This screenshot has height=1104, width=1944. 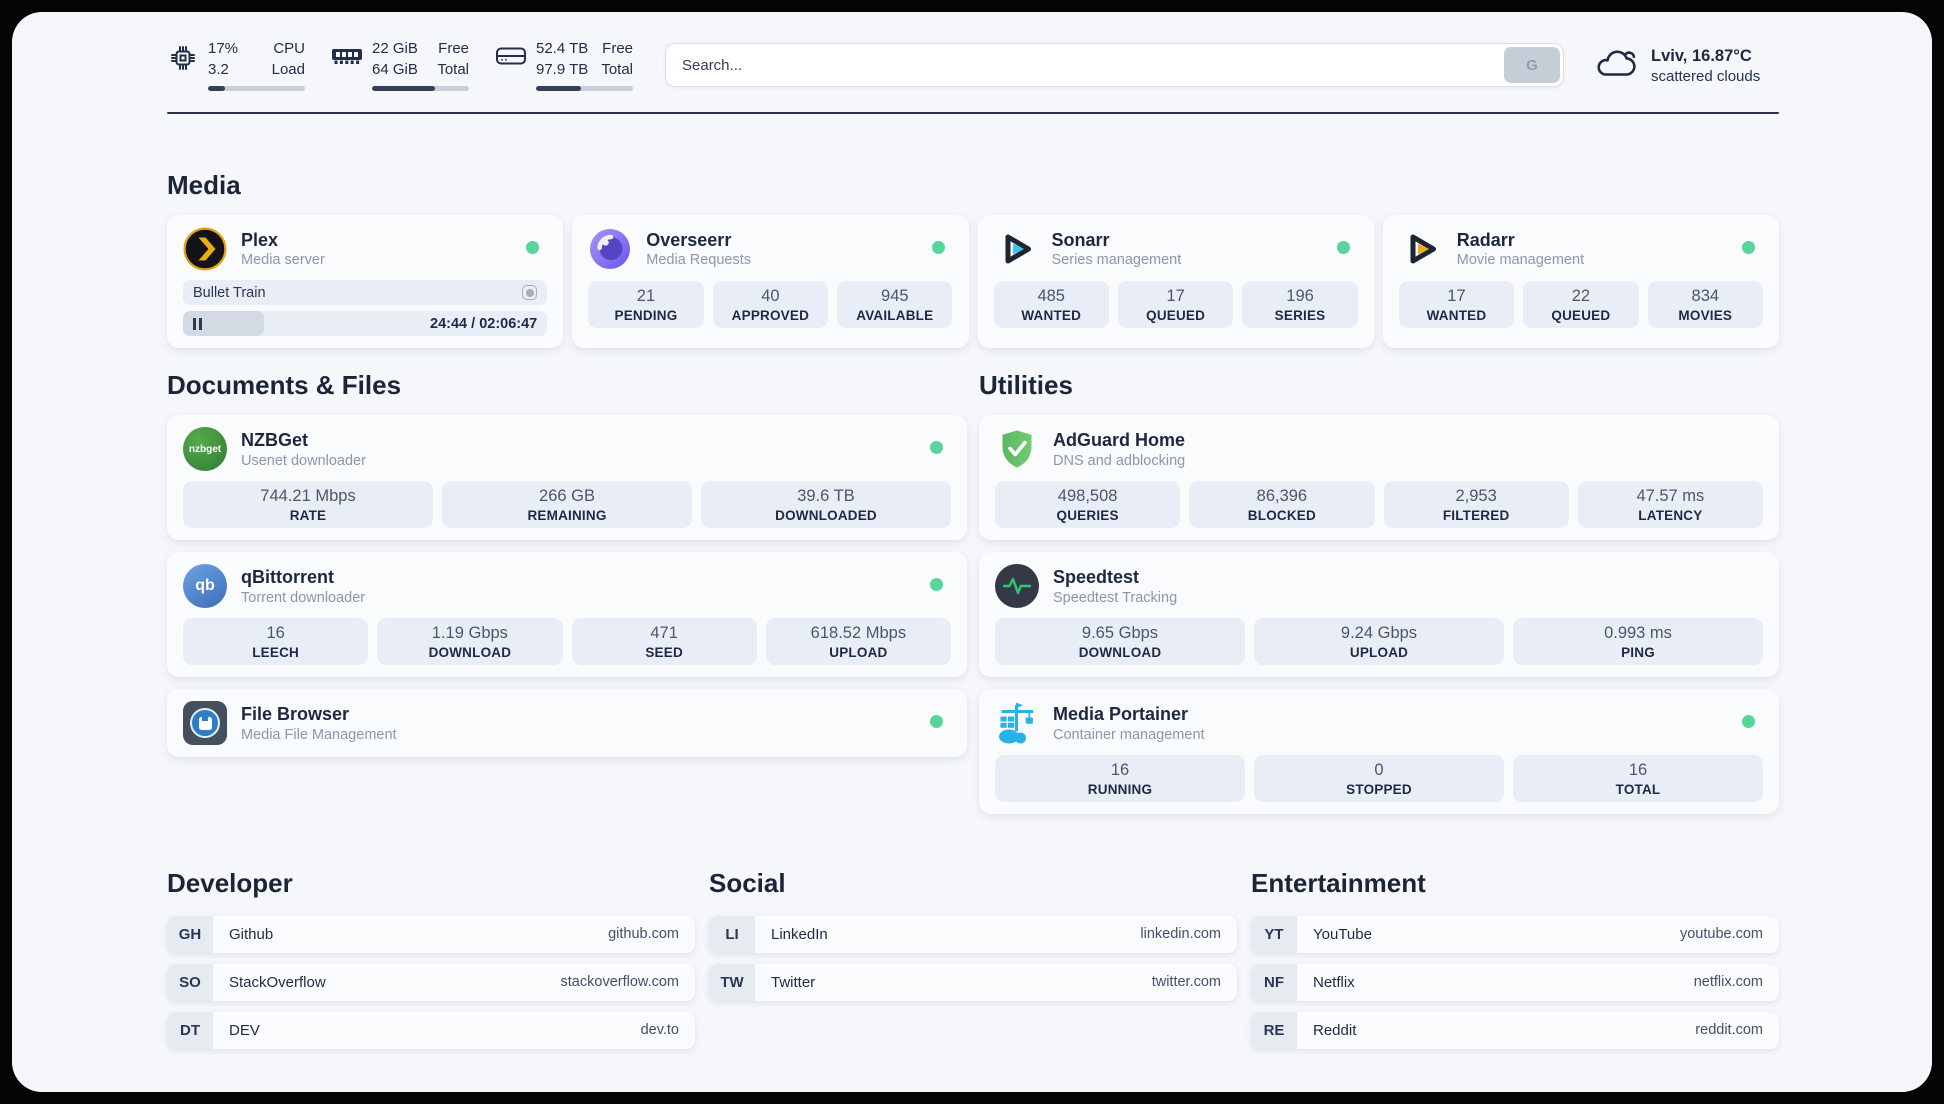 I want to click on link-linkedin: LI LinkedIn linkedin.com, so click(x=973, y=934).